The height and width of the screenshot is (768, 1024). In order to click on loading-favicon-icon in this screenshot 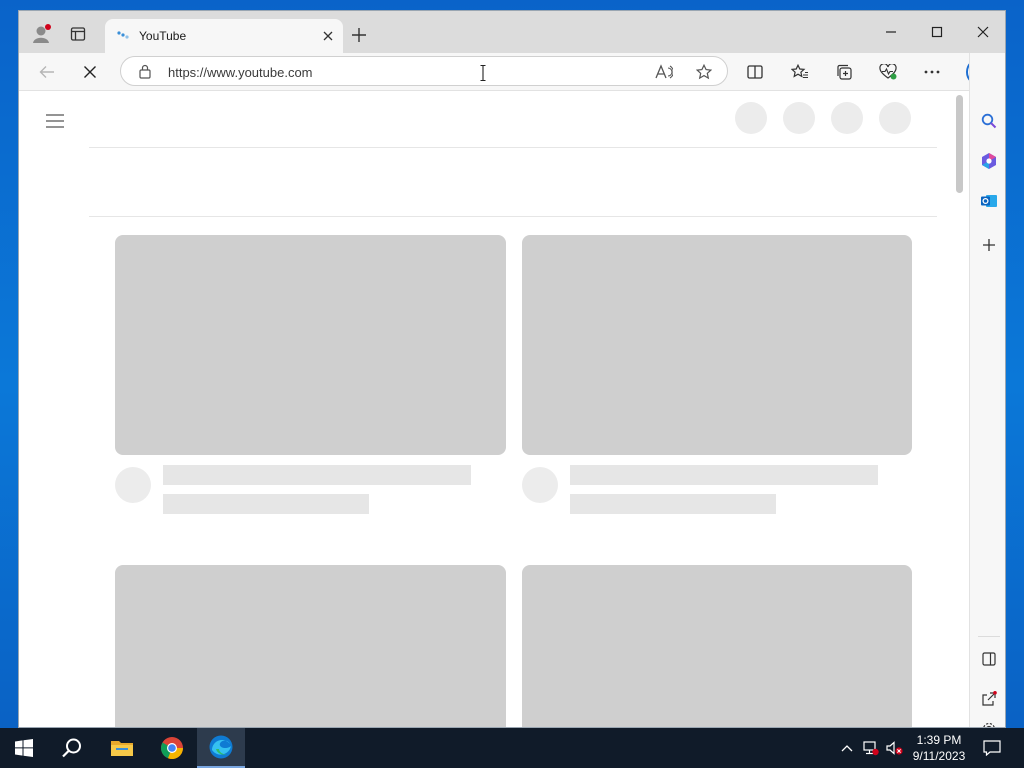, I will do `click(124, 37)`.